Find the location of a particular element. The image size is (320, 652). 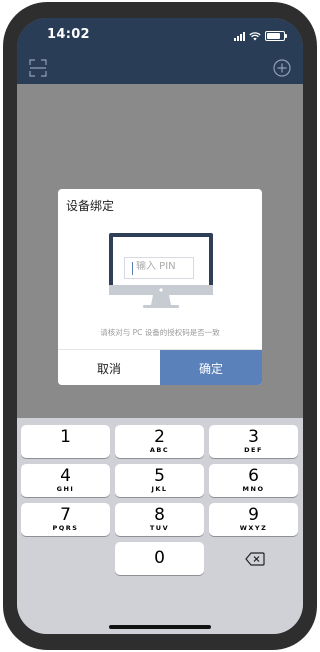

key-letters: DEF is located at coordinates (253, 450).